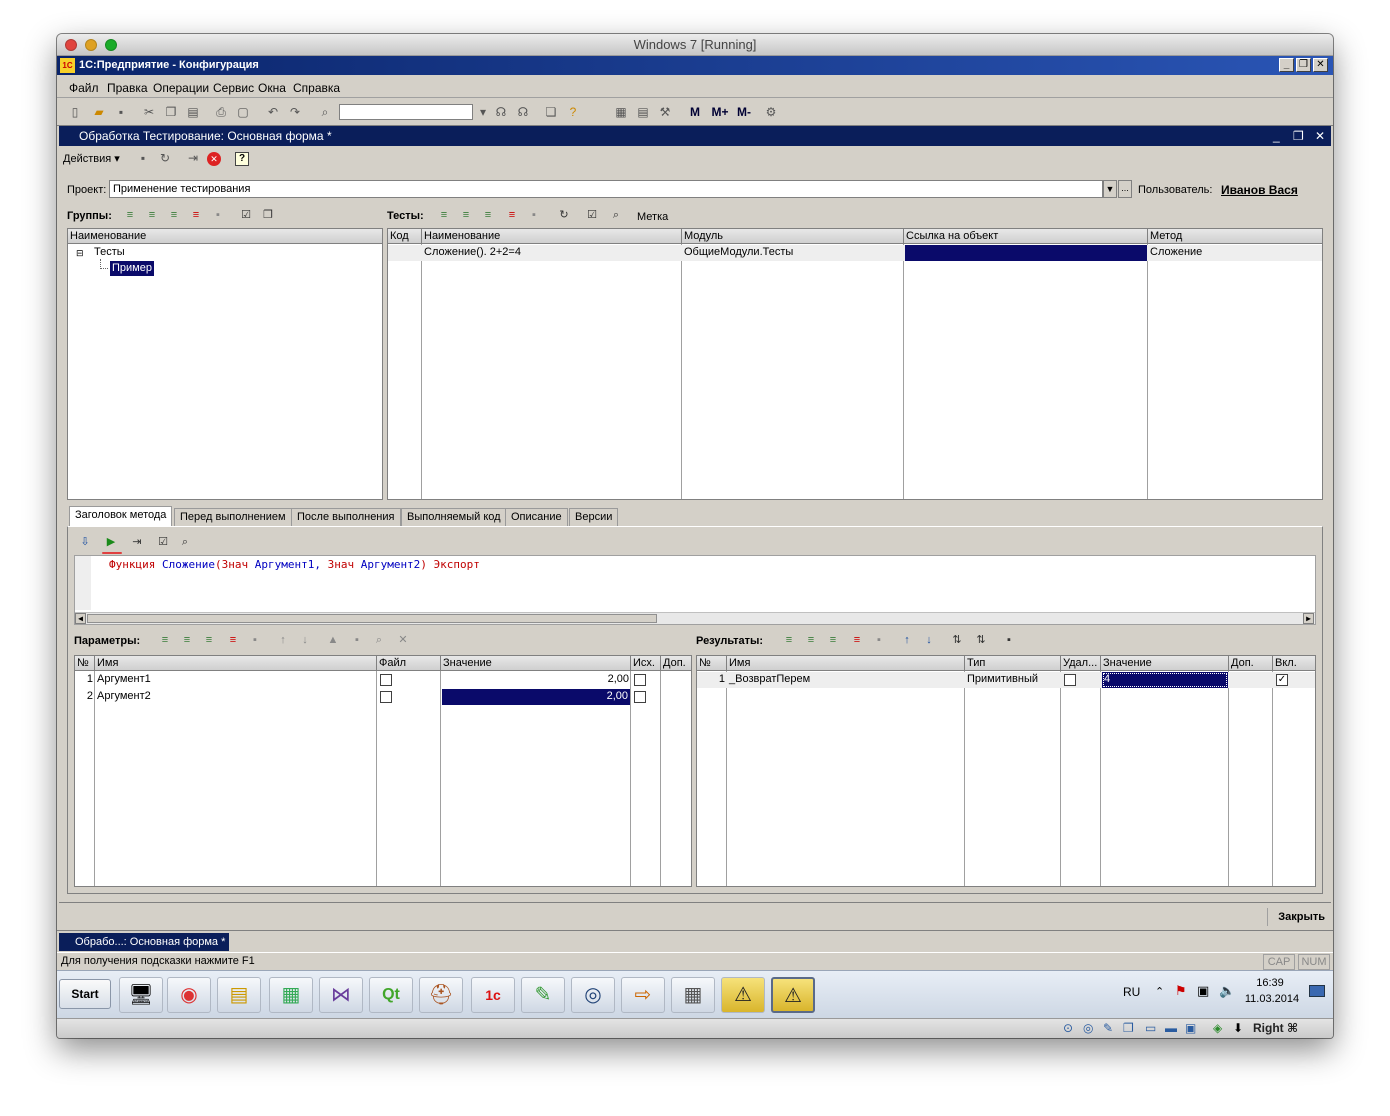 Image resolution: width=1390 pixels, height=1116 pixels. Describe the element at coordinates (218, 215) in the screenshot. I see `group-end-edit-icon: ▪` at that location.